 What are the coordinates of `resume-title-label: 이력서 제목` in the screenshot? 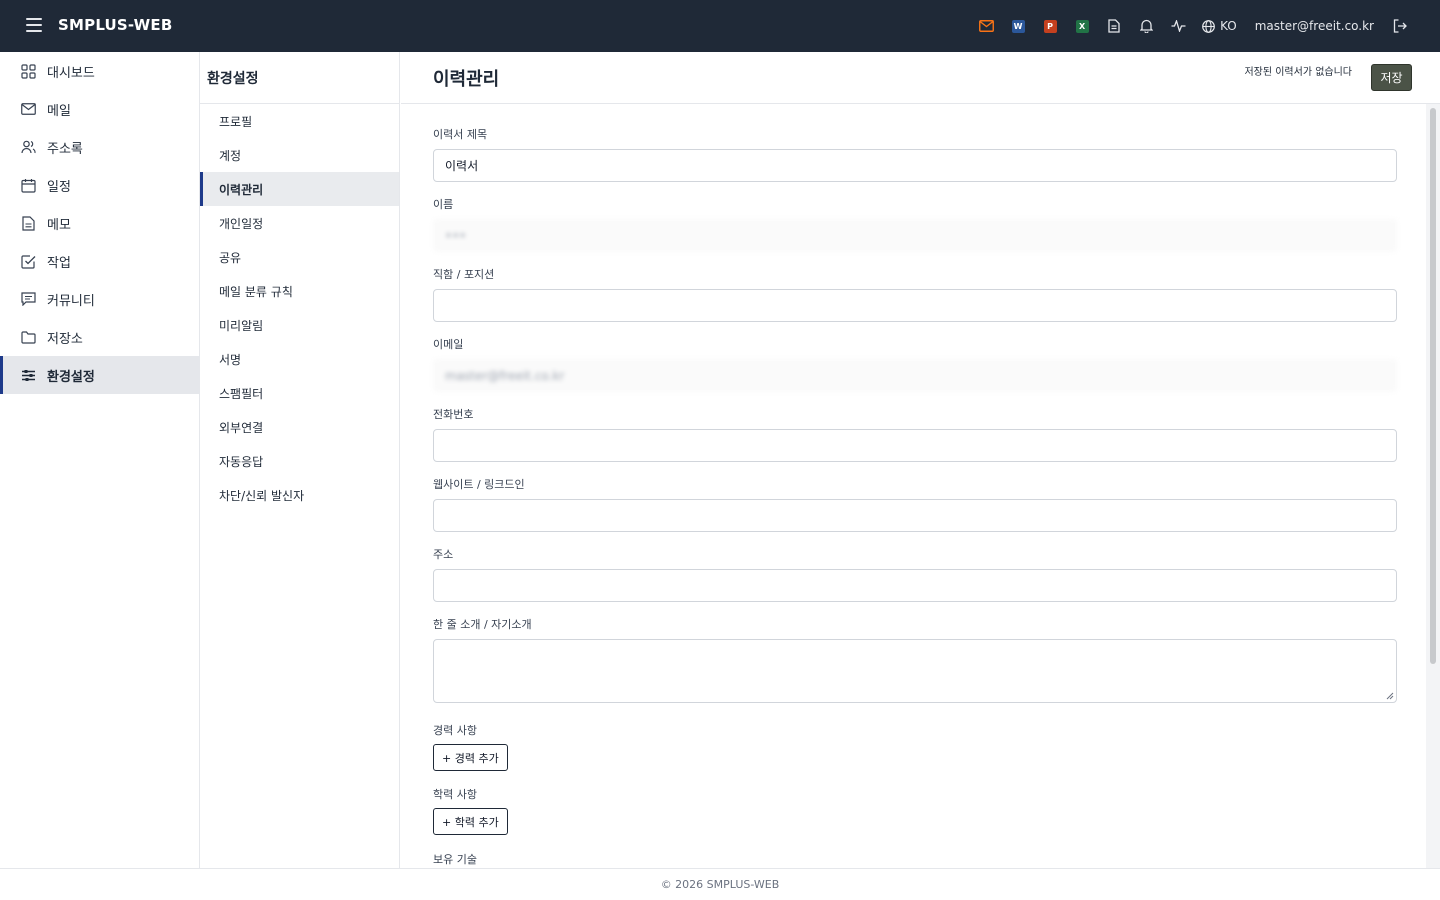 It's located at (460, 134).